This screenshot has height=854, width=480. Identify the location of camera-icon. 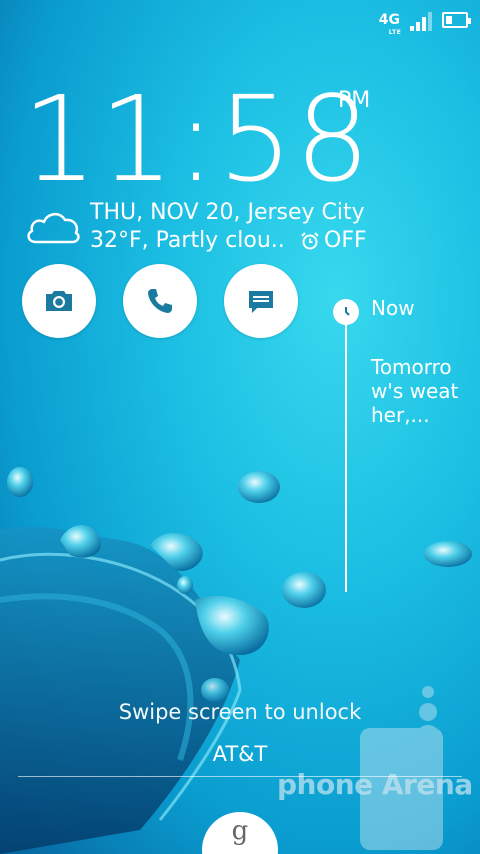
(59, 301).